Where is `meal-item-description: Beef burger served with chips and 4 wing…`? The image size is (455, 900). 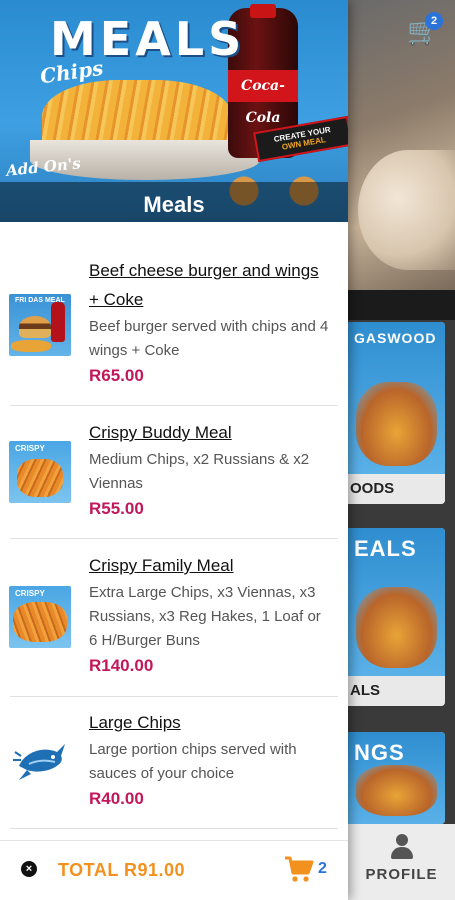
meal-item-description: Beef burger served with chips and 4 wing… is located at coordinates (209, 338).